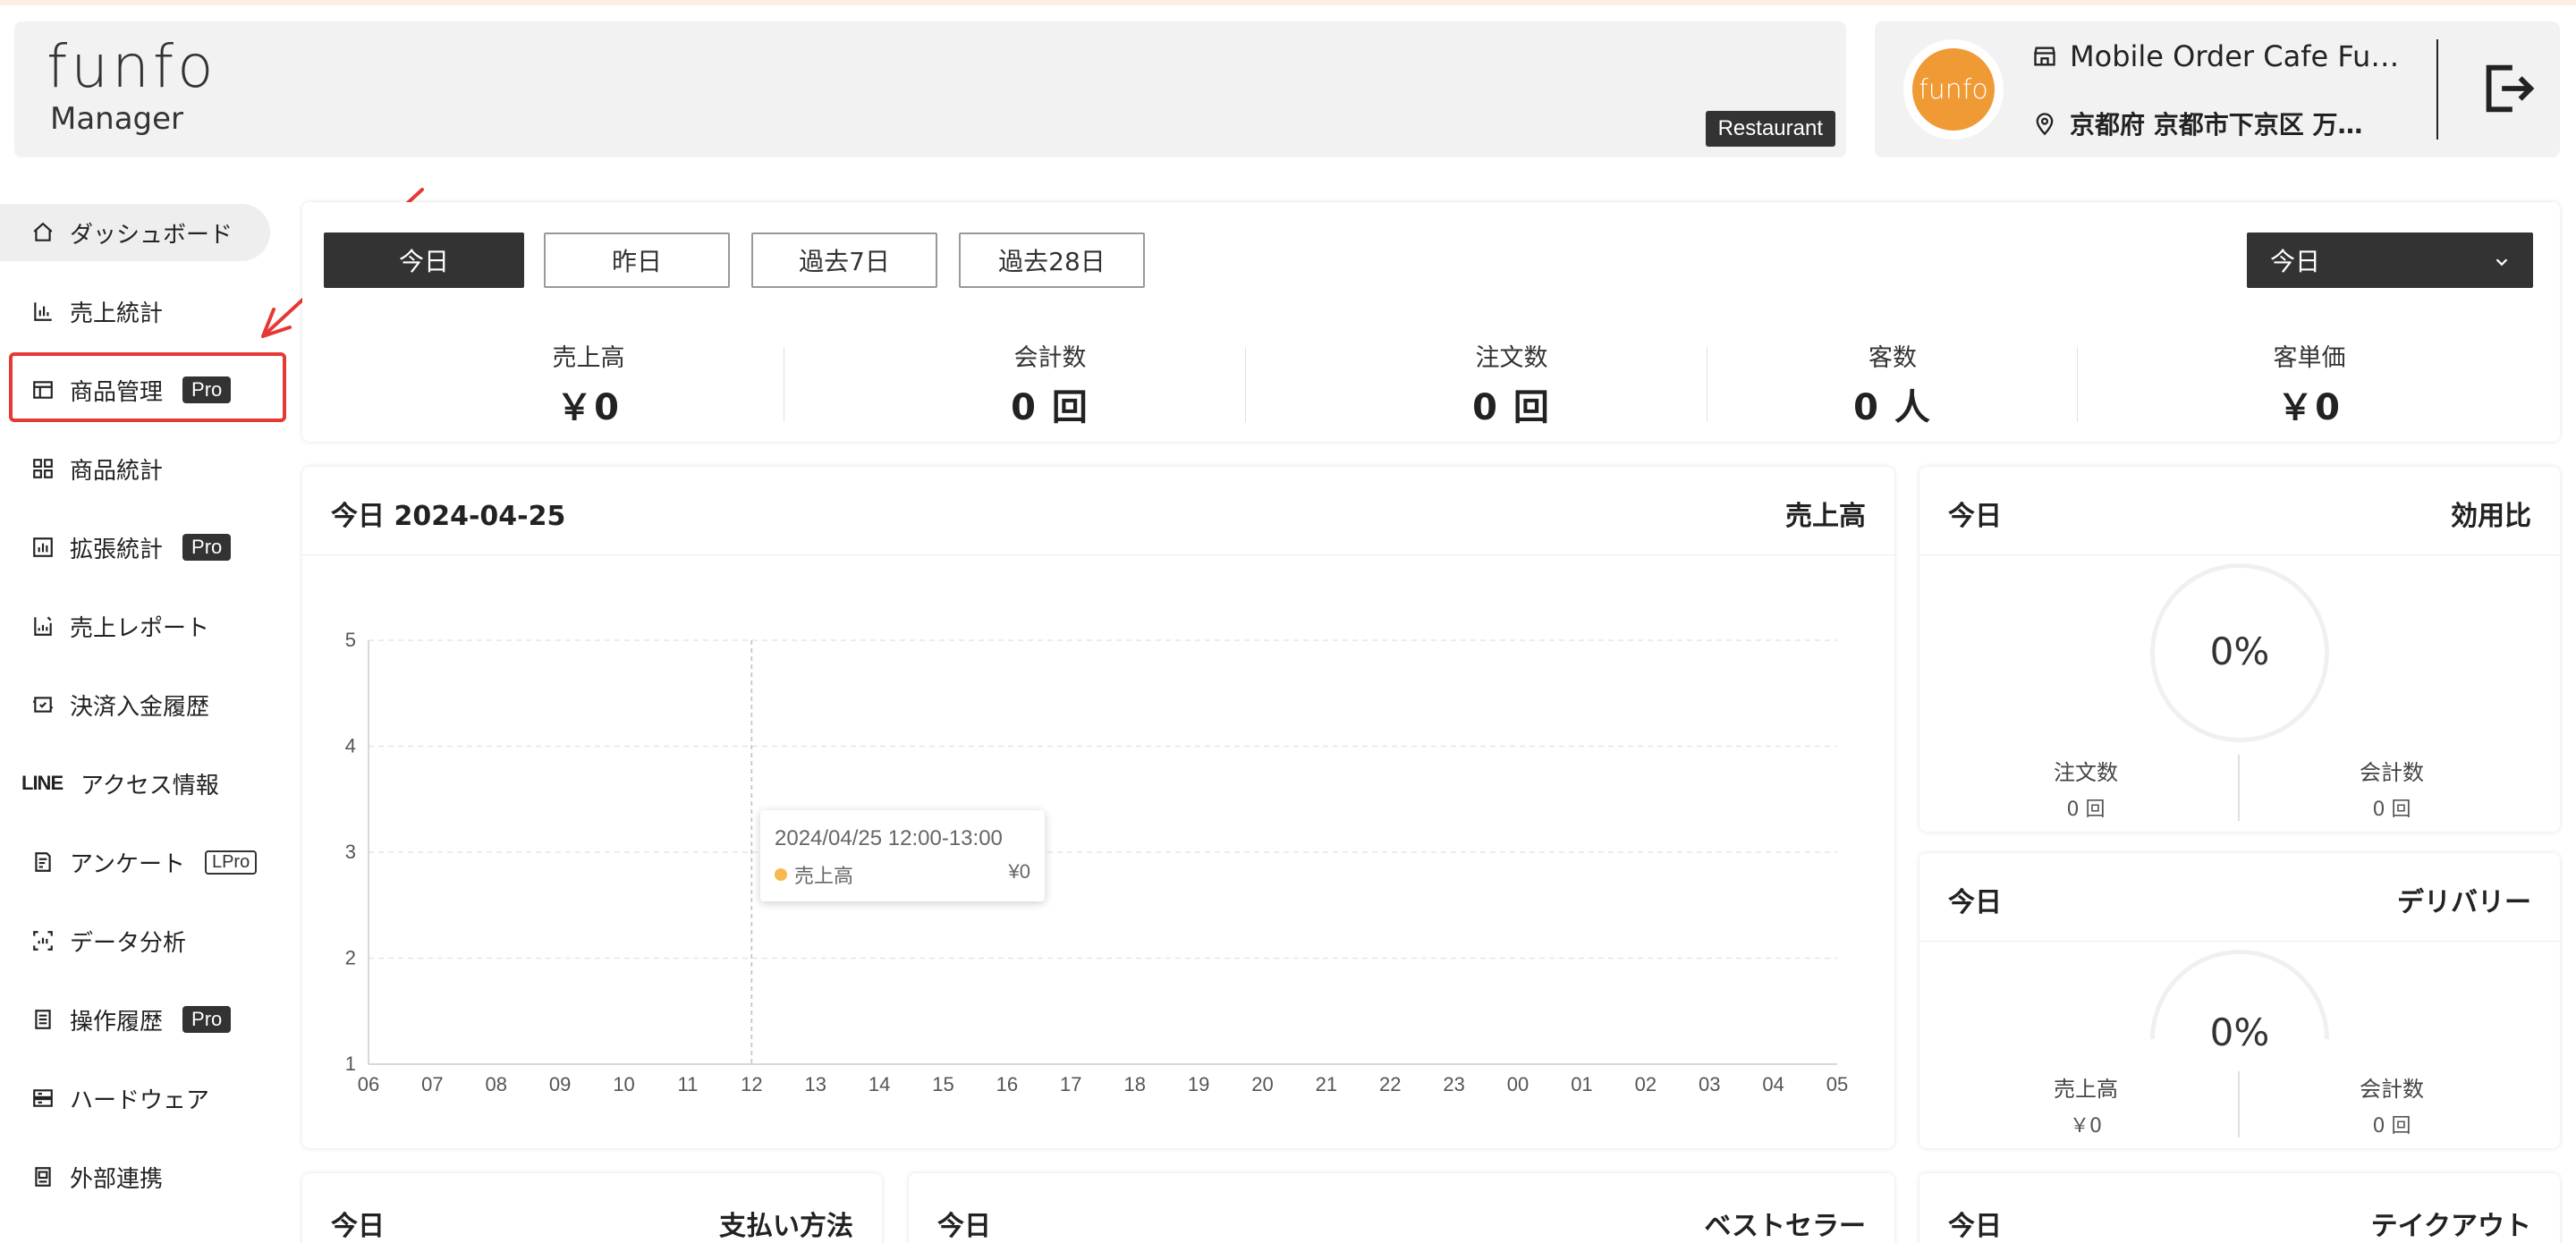 The width and height of the screenshot is (2576, 1243). What do you see at coordinates (2391, 788) in the screenshot?
I see `ratio-right-stat: 会計数 0 回` at bounding box center [2391, 788].